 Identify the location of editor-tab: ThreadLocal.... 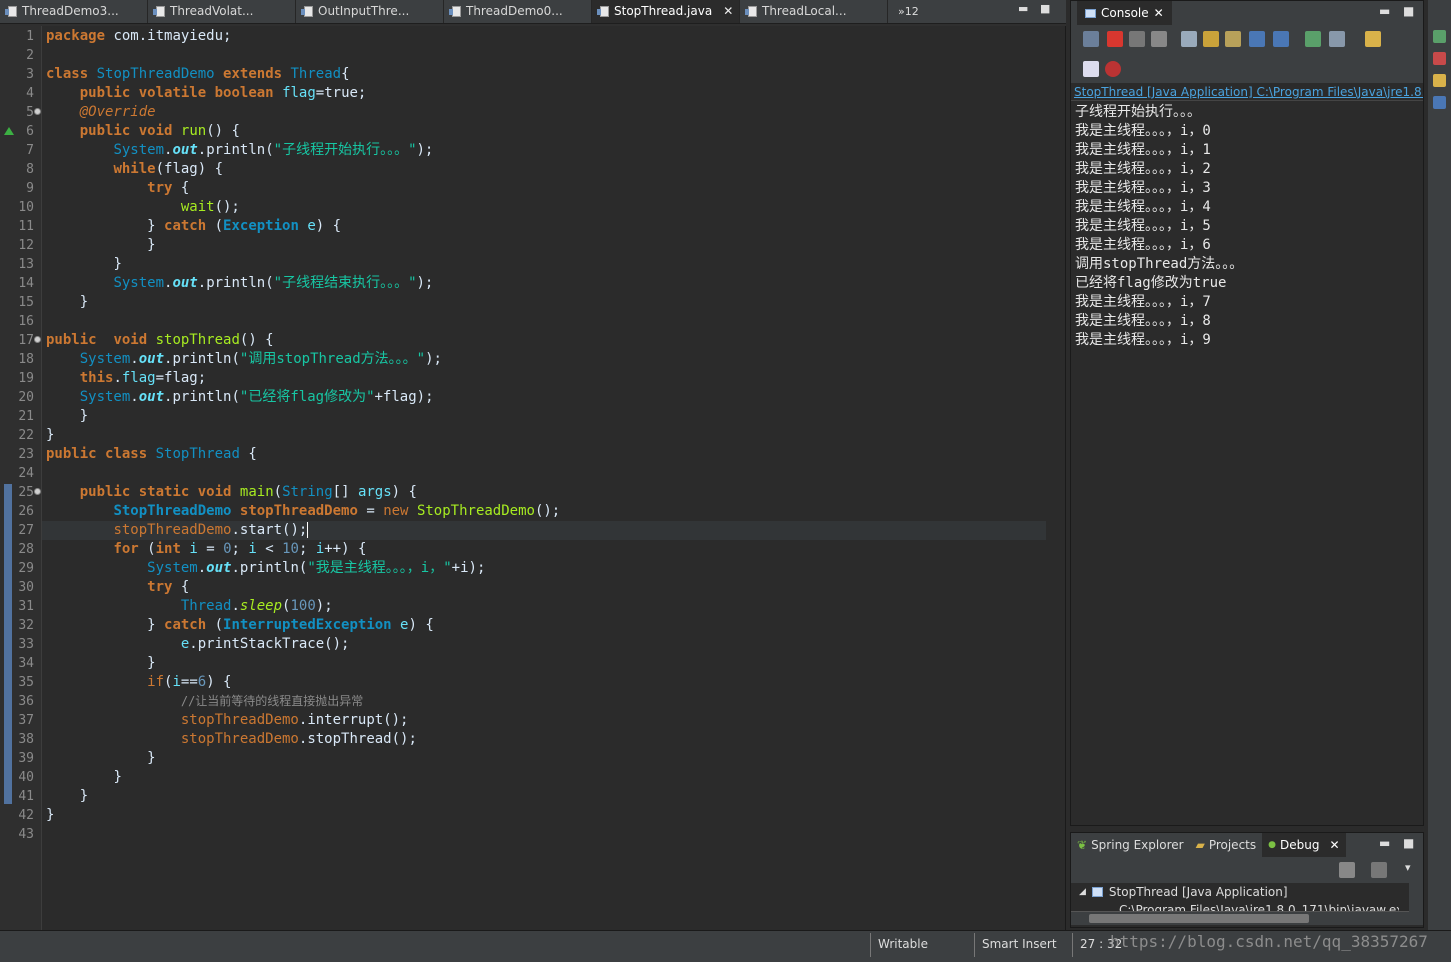
(814, 11).